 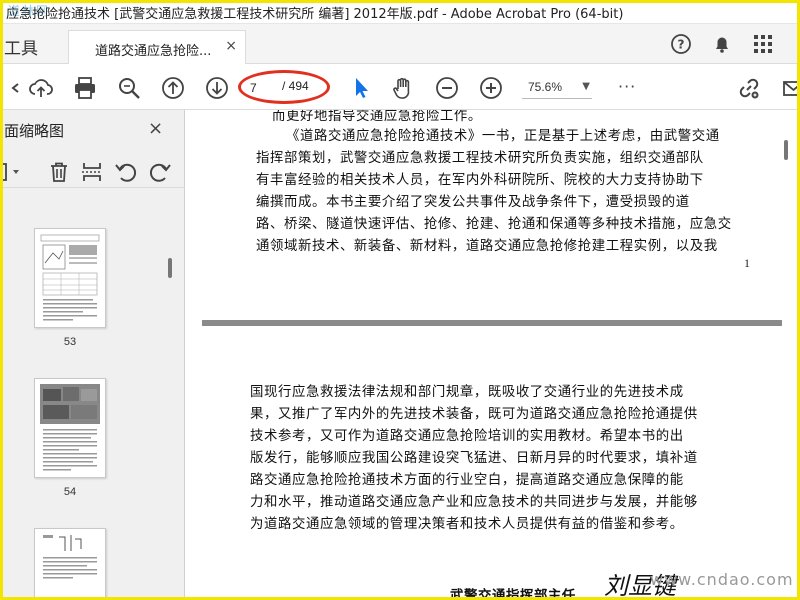 I want to click on text-line: 国现行应急救援法律法规和部门规章，既吸收了交通行业的先进技术成, so click(x=467, y=392).